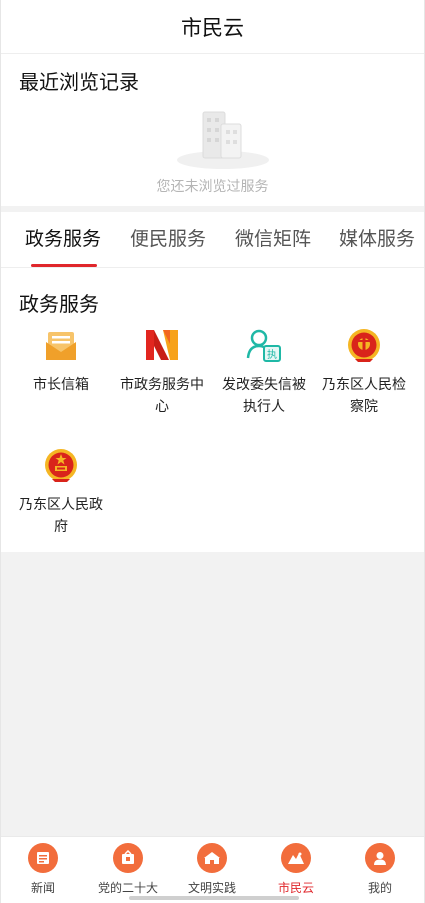 Image resolution: width=425 pixels, height=903 pixels. I want to click on nav-news: 新闻, so click(43, 869).